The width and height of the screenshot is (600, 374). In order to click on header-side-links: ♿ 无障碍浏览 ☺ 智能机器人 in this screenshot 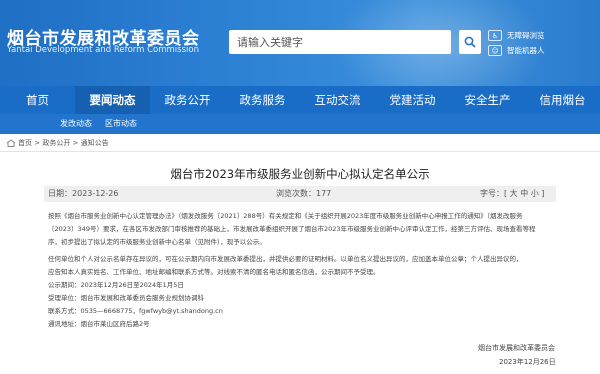, I will do `click(516, 43)`.